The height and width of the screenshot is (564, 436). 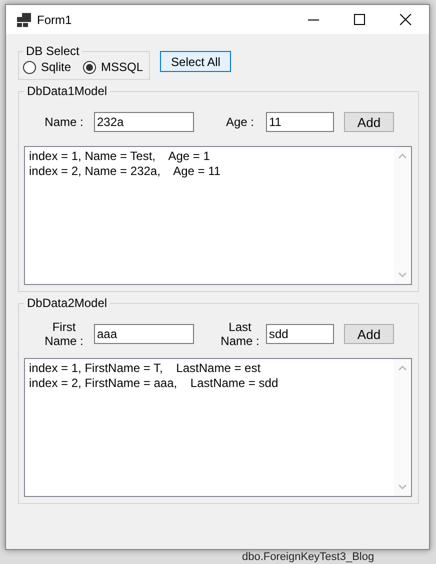 What do you see at coordinates (122, 67) in the screenshot?
I see `radio-label: MSSQL` at bounding box center [122, 67].